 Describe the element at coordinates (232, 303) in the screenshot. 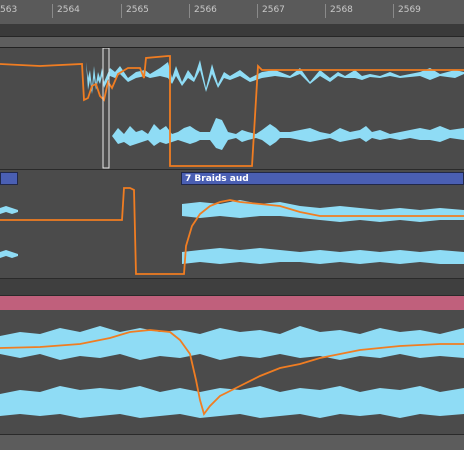

I see `marker-strip` at that location.